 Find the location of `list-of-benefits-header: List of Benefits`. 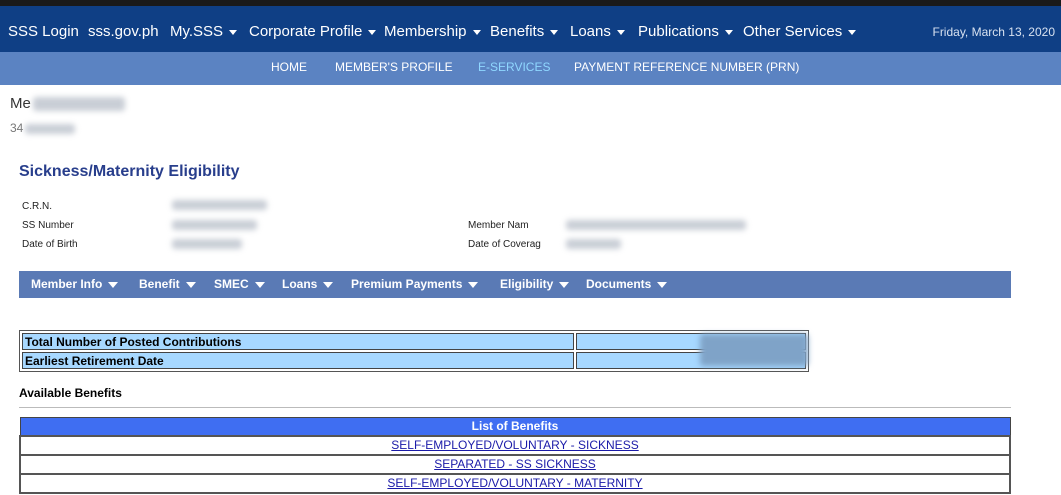

list-of-benefits-header: List of Benefits is located at coordinates (515, 426).